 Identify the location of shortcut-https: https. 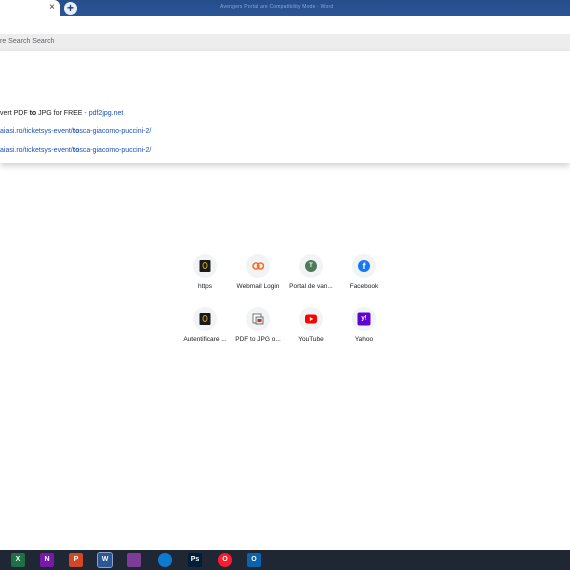
(205, 275).